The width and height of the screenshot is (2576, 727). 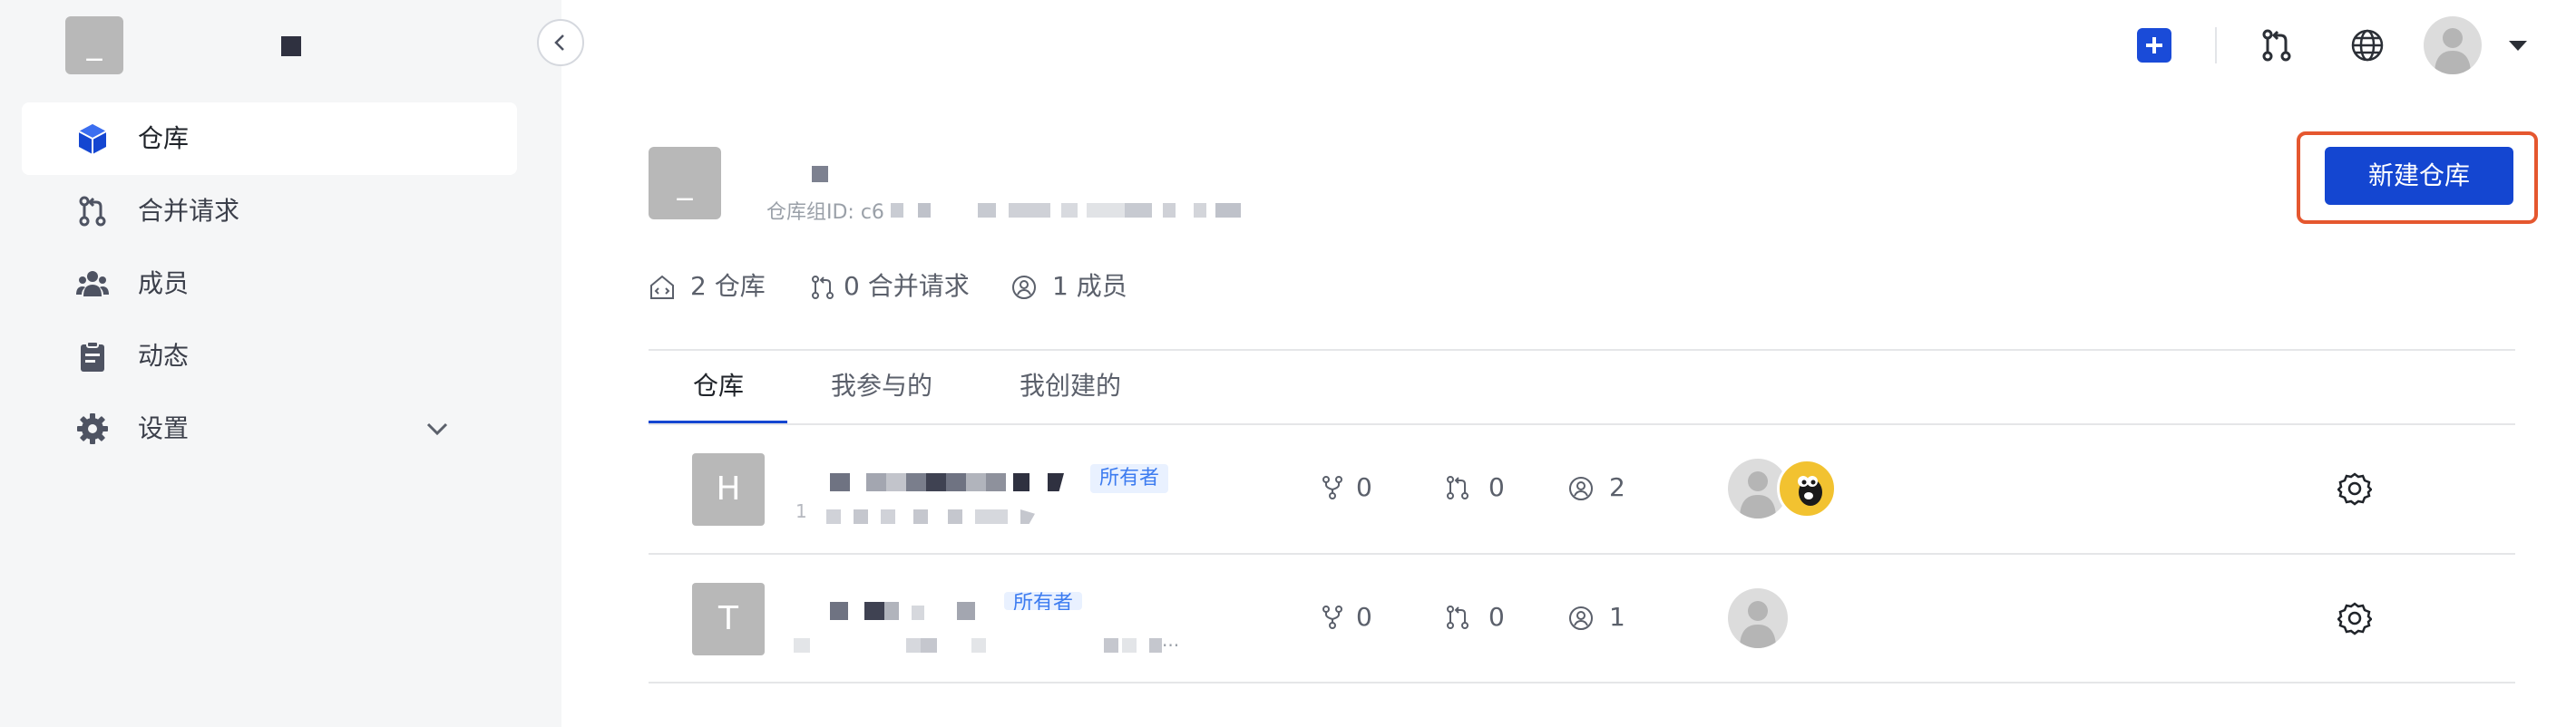 I want to click on chevron-down-icon, so click(x=437, y=429).